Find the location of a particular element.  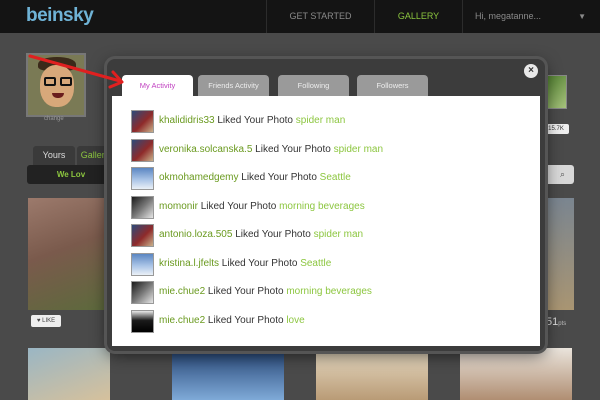

activity-username: antonio.loza.505 is located at coordinates (195, 234).